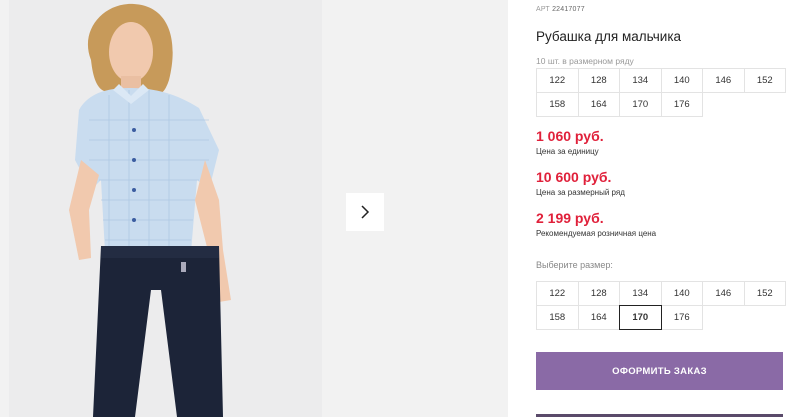  What do you see at coordinates (557, 293) in the screenshot?
I see `size-option: 122` at bounding box center [557, 293].